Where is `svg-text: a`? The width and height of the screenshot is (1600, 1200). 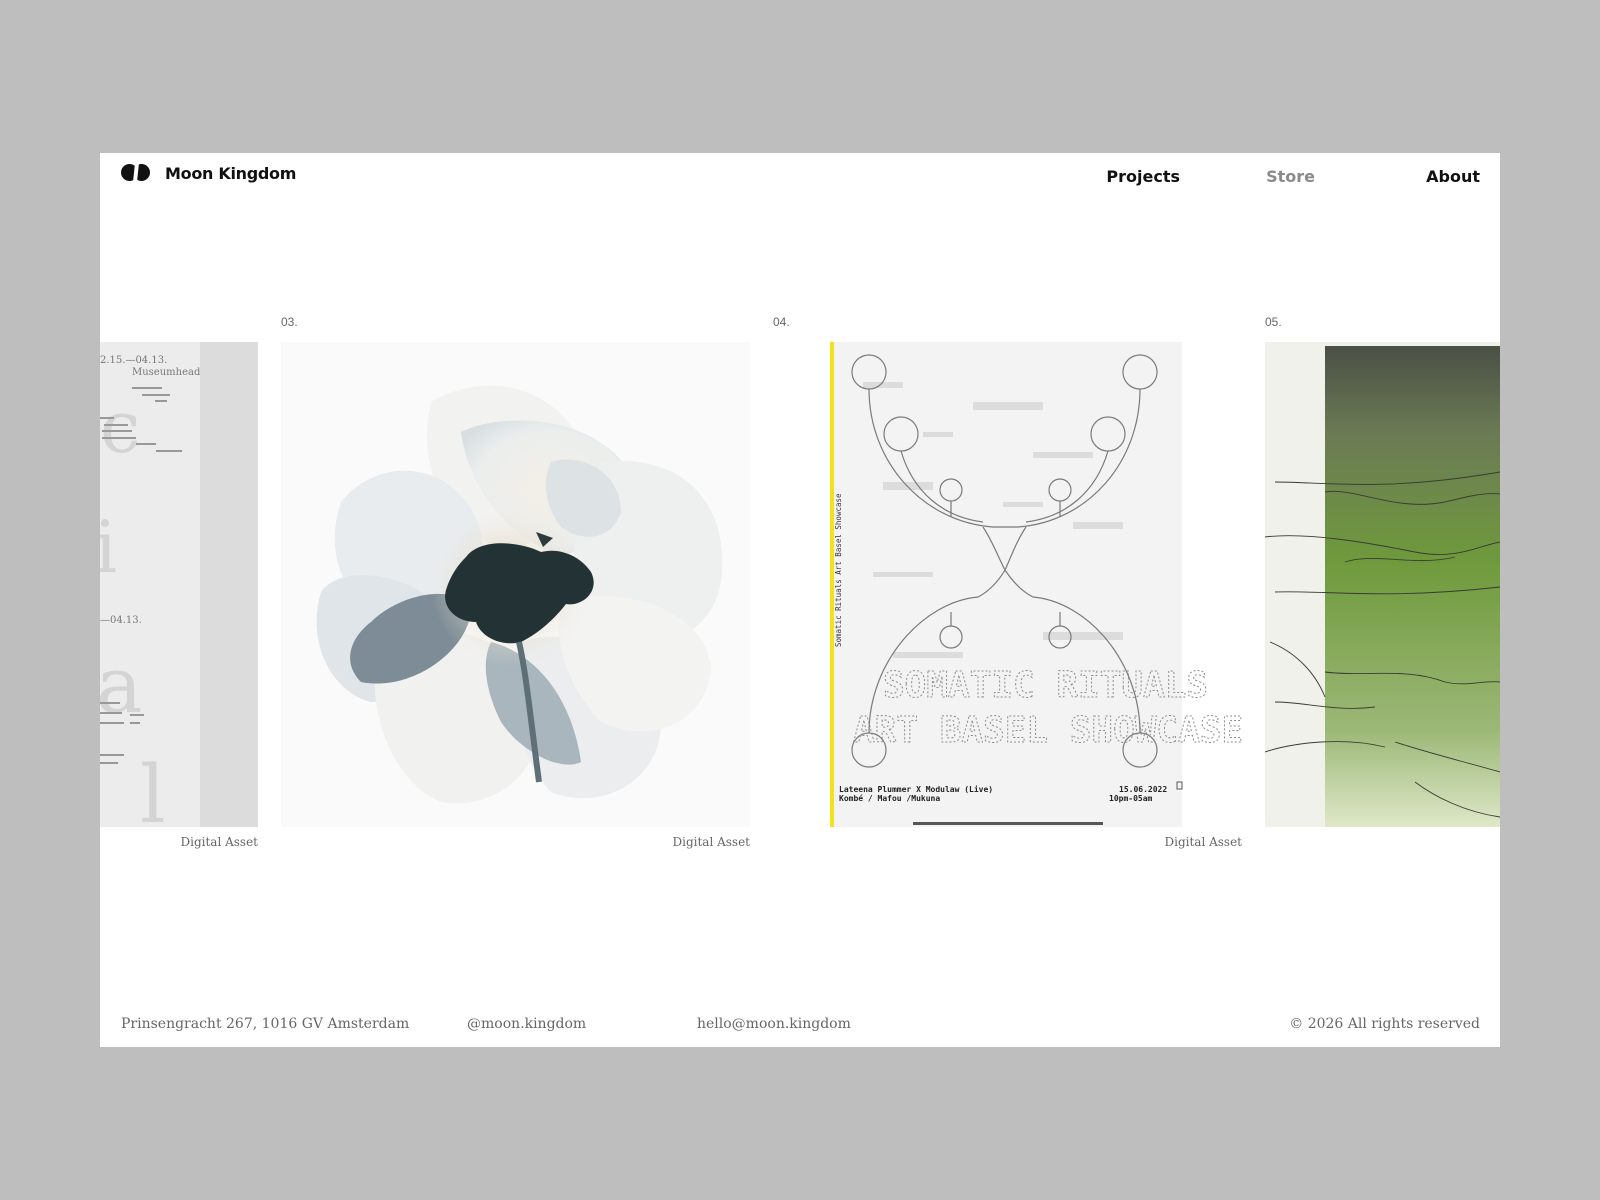 svg-text: a is located at coordinates (121, 686).